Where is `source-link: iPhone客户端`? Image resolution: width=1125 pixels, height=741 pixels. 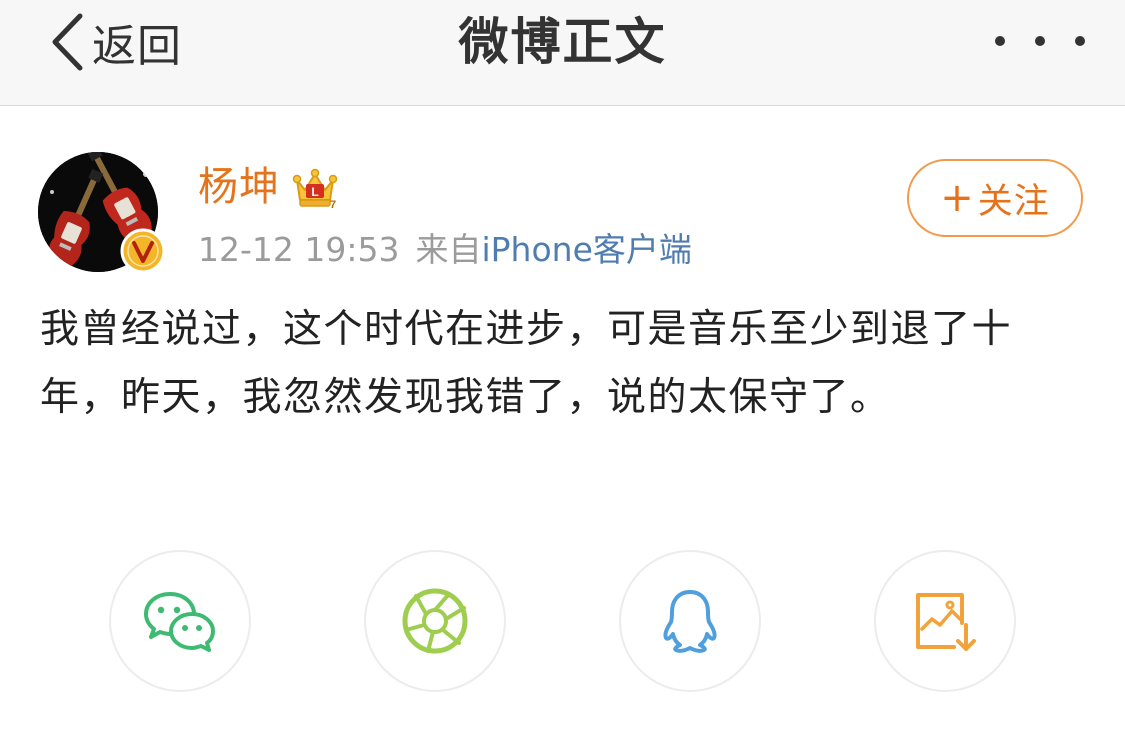
source-link: iPhone客户端 is located at coordinates (586, 249).